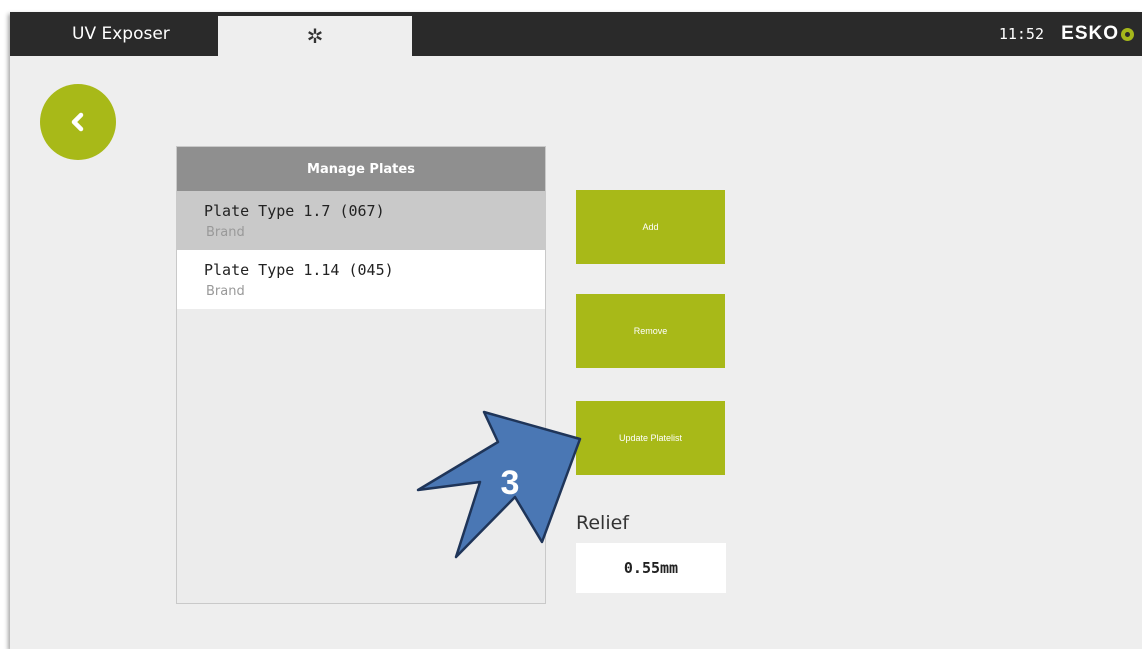  What do you see at coordinates (294, 211) in the screenshot?
I see `plate-name: Plate Type 1.7 (067)` at bounding box center [294, 211].